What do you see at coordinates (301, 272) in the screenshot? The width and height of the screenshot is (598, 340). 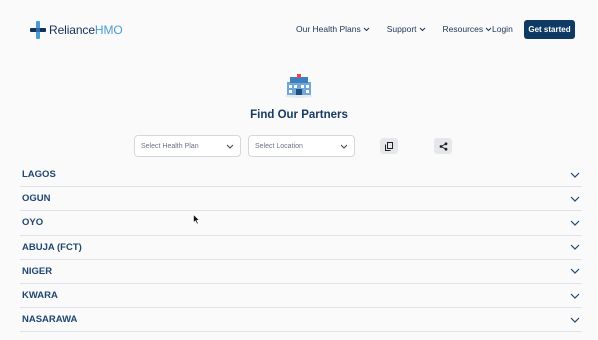 I see `region-row-niger: NIGER` at bounding box center [301, 272].